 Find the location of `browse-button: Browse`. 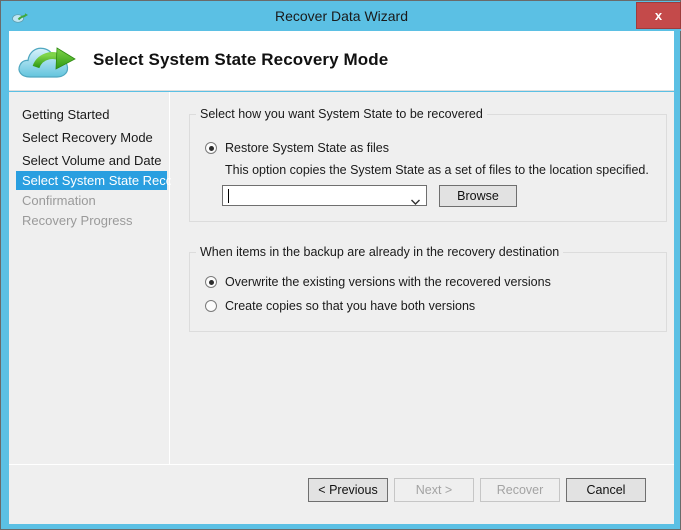

browse-button: Browse is located at coordinates (478, 196).